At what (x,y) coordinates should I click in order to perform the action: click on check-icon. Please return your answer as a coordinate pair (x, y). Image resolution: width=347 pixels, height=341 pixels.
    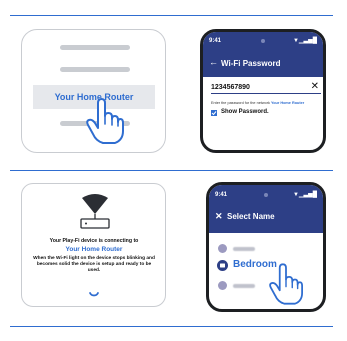
    Looking at the image, I should click on (214, 113).